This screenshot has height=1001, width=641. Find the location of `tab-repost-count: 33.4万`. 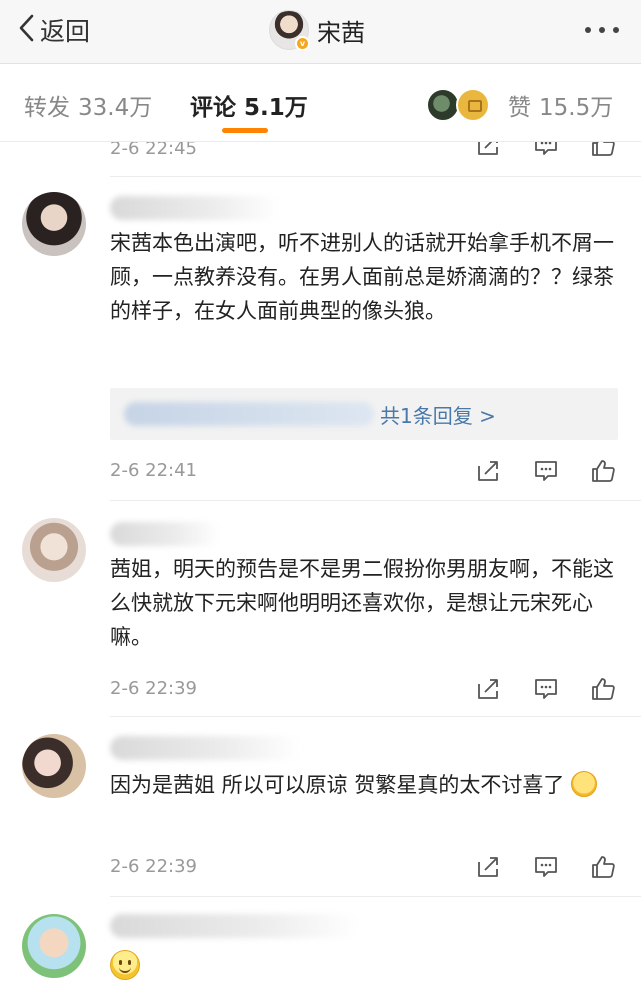

tab-repost-count: 33.4万 is located at coordinates (115, 108).